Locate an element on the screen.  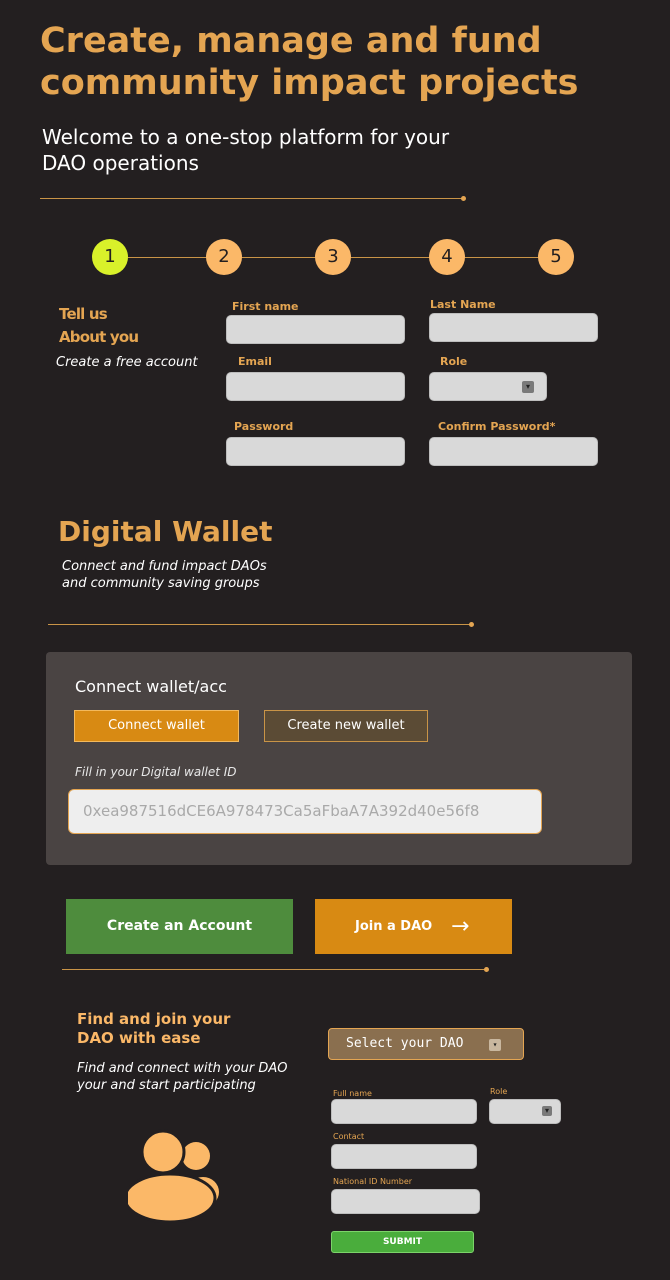
national-id-label: National ID Number is located at coordinates (373, 1181).